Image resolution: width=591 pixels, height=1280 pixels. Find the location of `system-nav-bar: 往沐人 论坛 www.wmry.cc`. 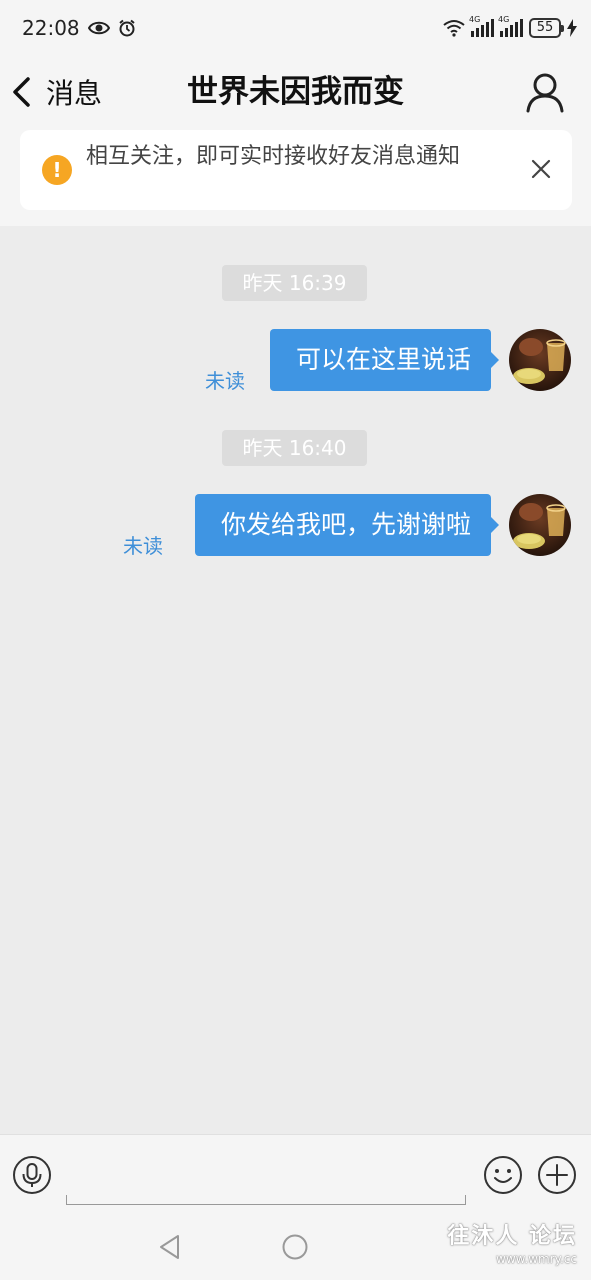

system-nav-bar: 往沐人 论坛 www.wmry.cc is located at coordinates (295, 1247).